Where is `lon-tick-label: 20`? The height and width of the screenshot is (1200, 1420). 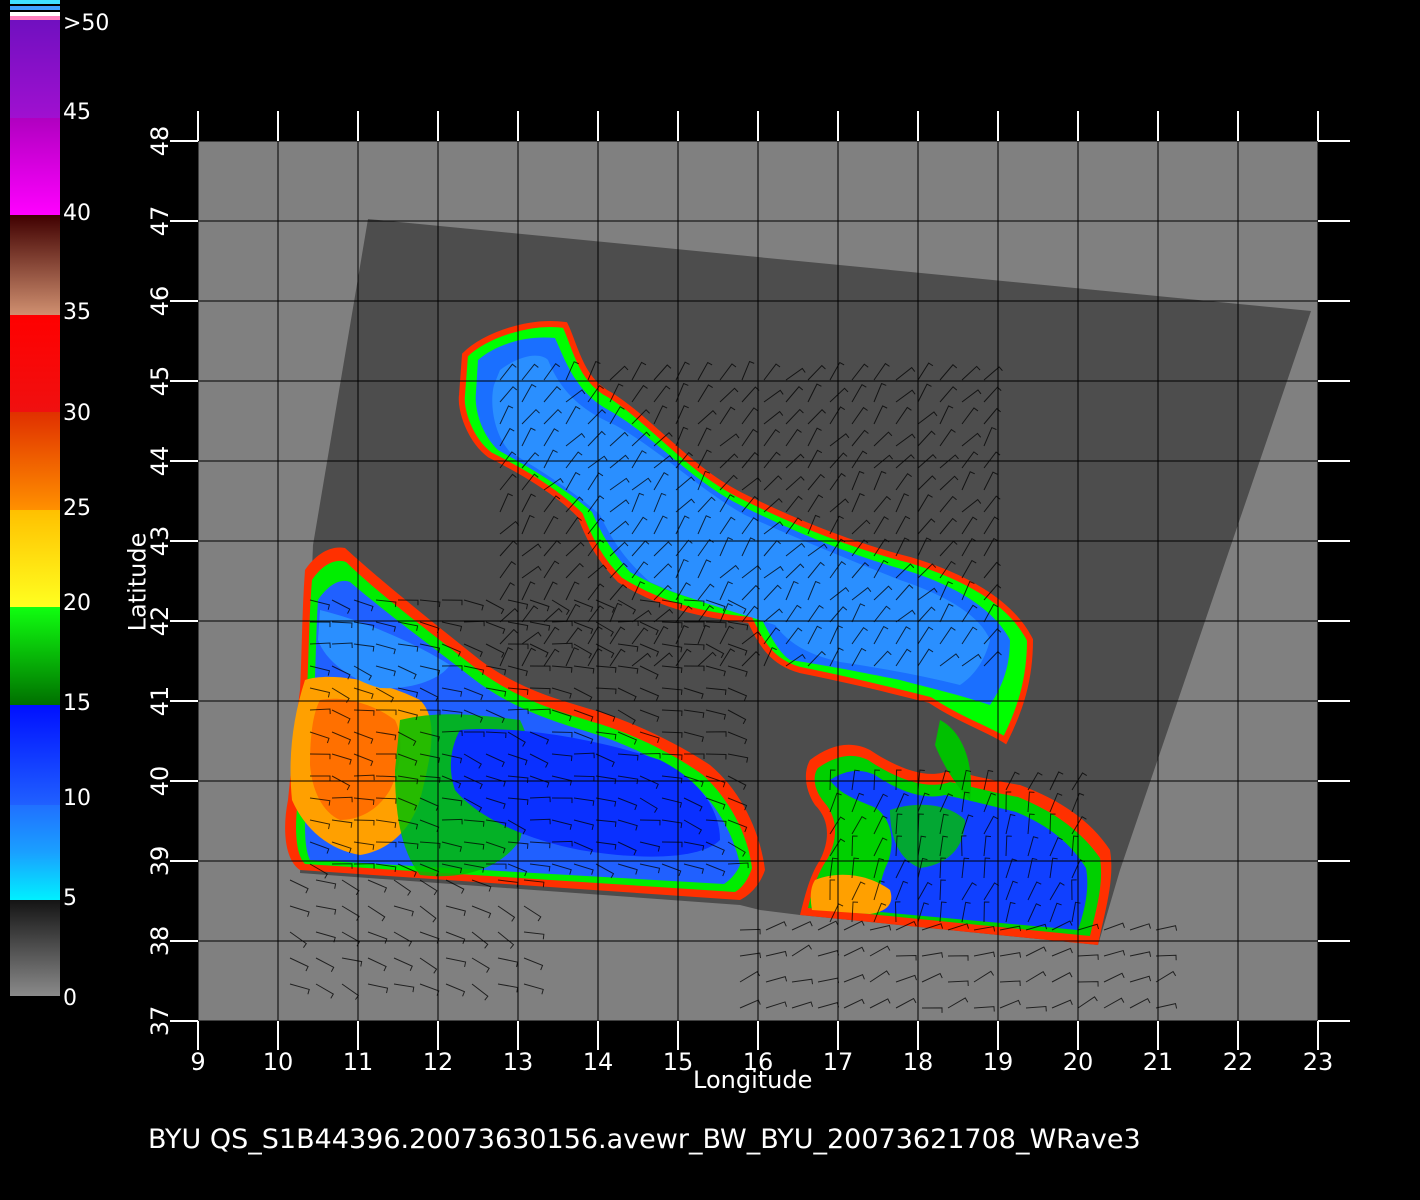 lon-tick-label: 20 is located at coordinates (1078, 1062).